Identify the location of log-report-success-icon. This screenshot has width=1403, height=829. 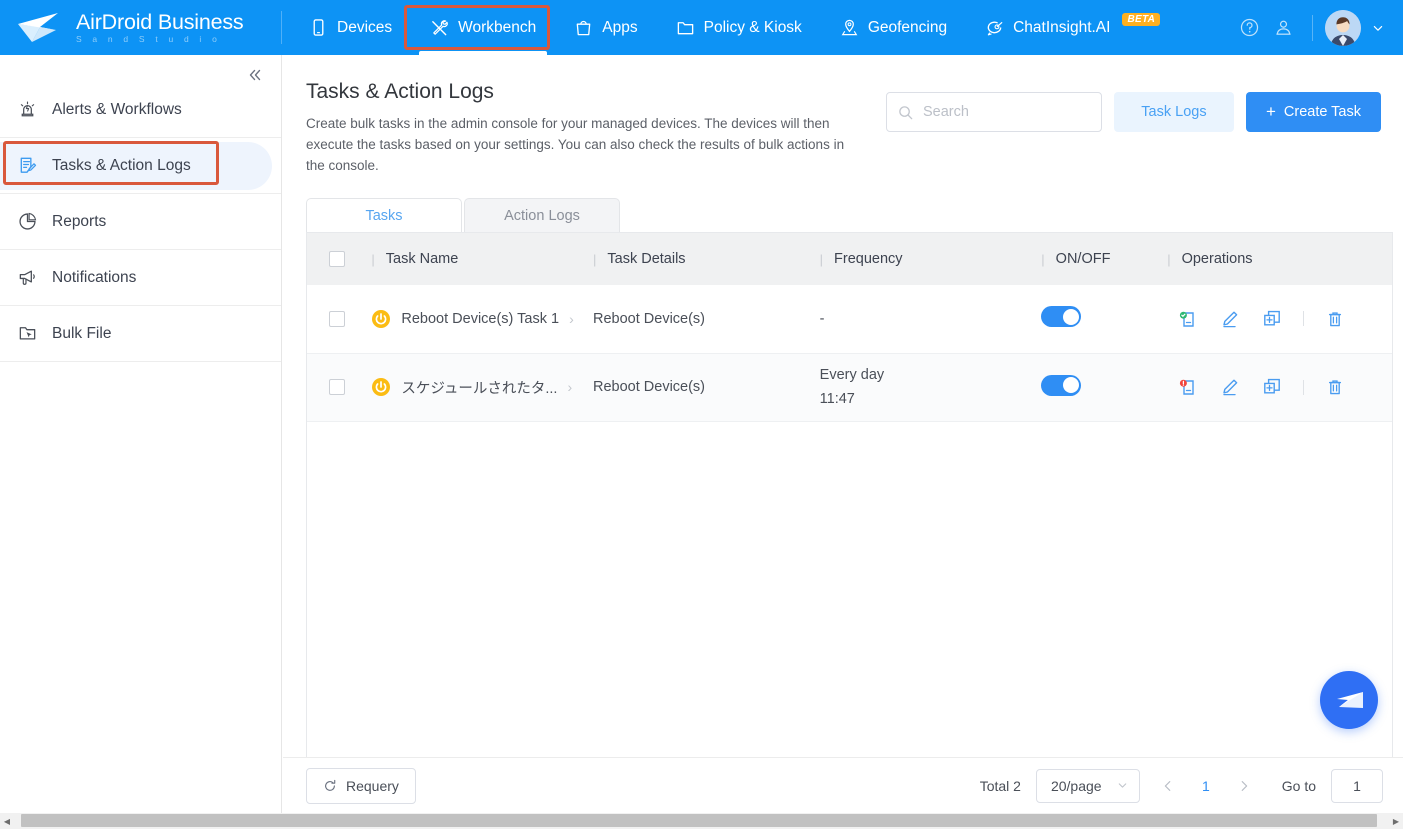
(1187, 319).